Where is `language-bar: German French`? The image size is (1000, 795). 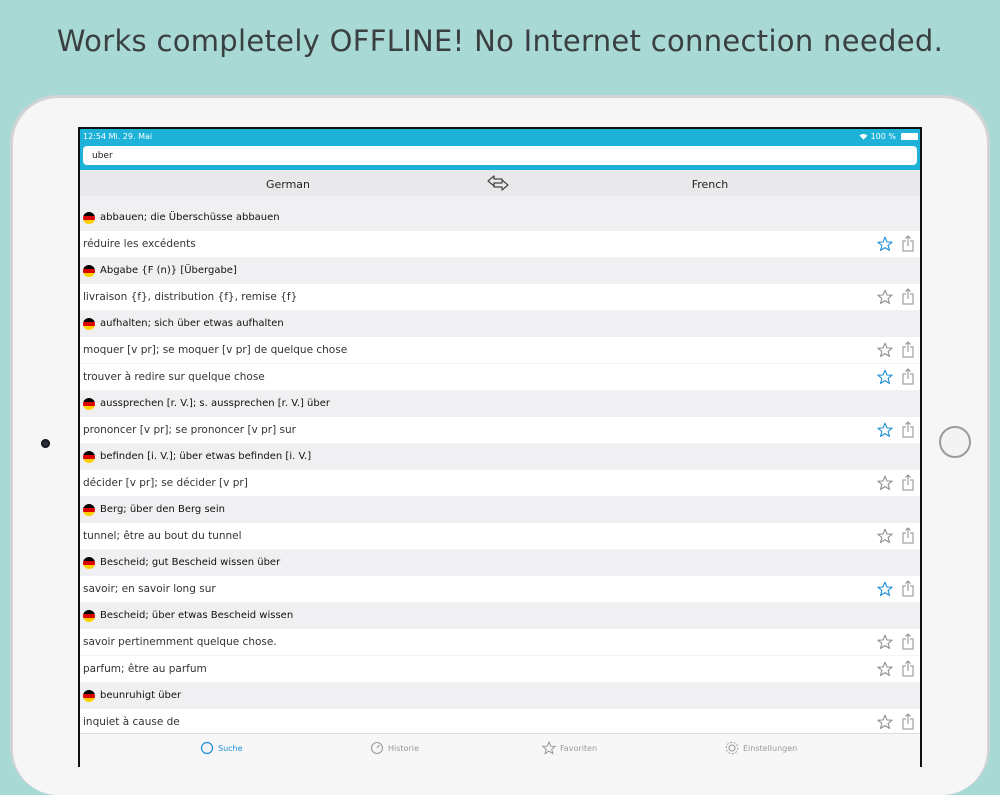
language-bar: German French is located at coordinates (500, 183).